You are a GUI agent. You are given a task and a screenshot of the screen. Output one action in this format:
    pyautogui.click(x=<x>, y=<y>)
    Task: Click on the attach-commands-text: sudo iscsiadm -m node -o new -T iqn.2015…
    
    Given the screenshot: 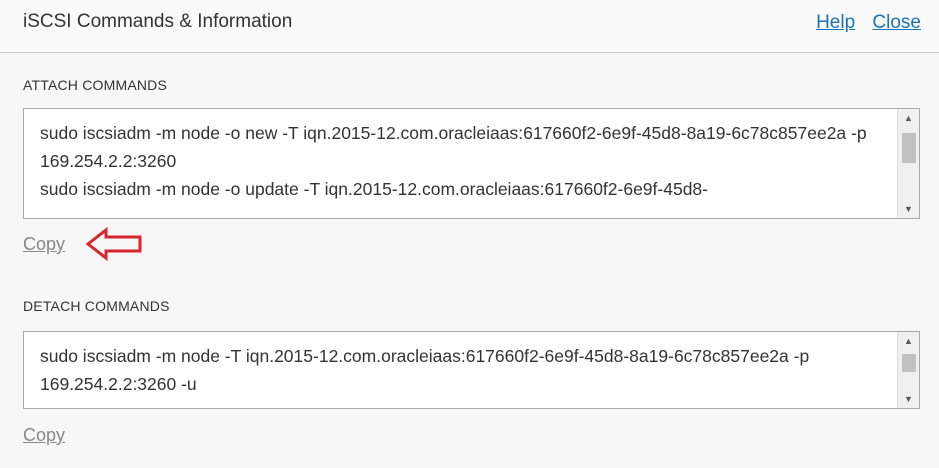 What is the action you would take?
    pyautogui.click(x=453, y=161)
    